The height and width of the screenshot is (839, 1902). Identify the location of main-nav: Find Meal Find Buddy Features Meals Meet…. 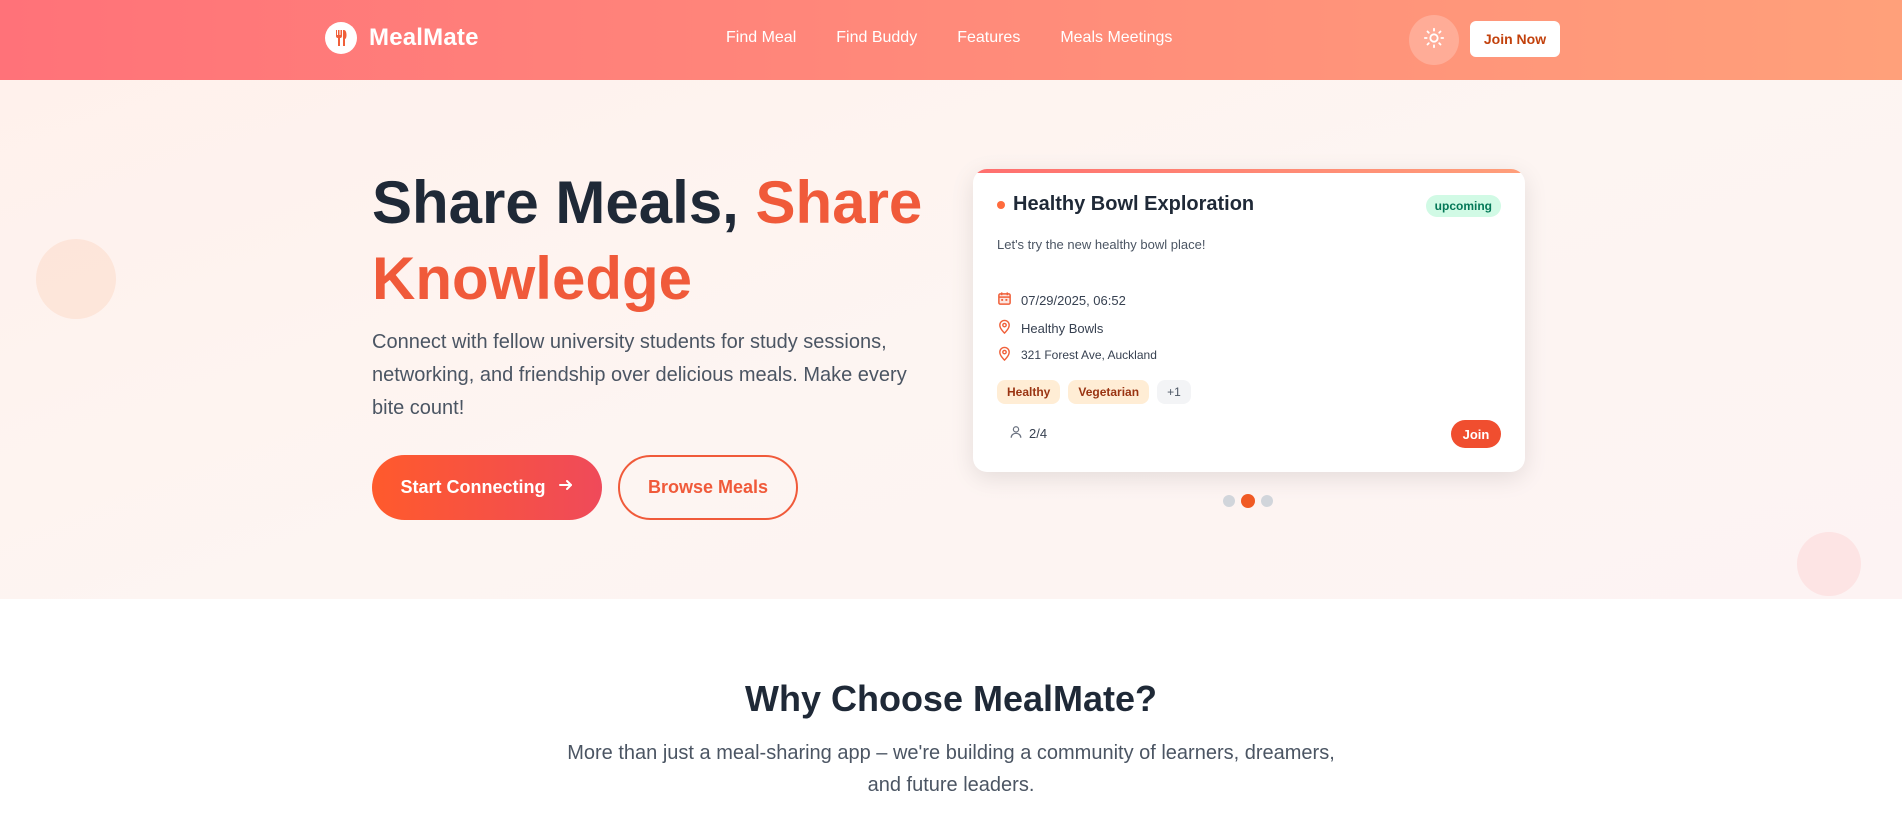
(949, 38).